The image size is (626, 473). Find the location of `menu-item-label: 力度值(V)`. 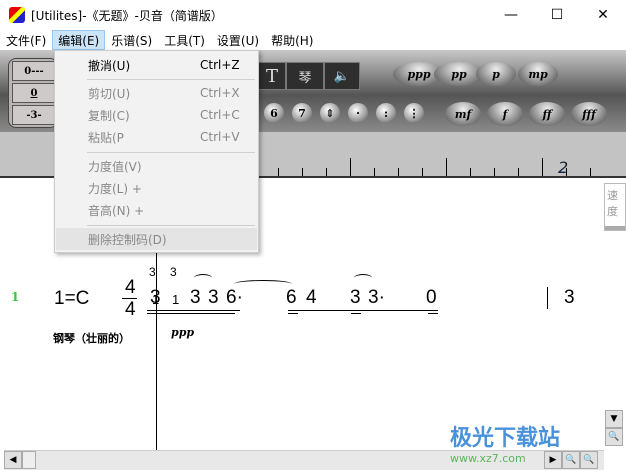

menu-item-label: 力度值(V) is located at coordinates (115, 166).